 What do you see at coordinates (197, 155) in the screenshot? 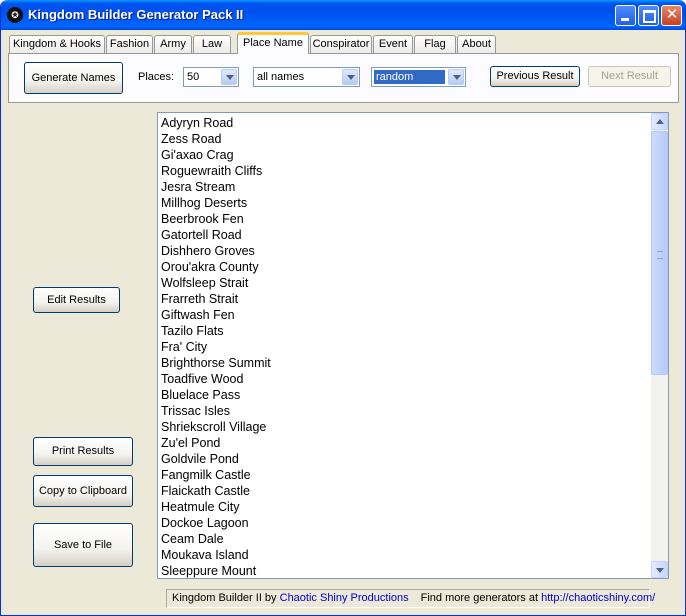
I see `list-item: Gi'axao Crag` at bounding box center [197, 155].